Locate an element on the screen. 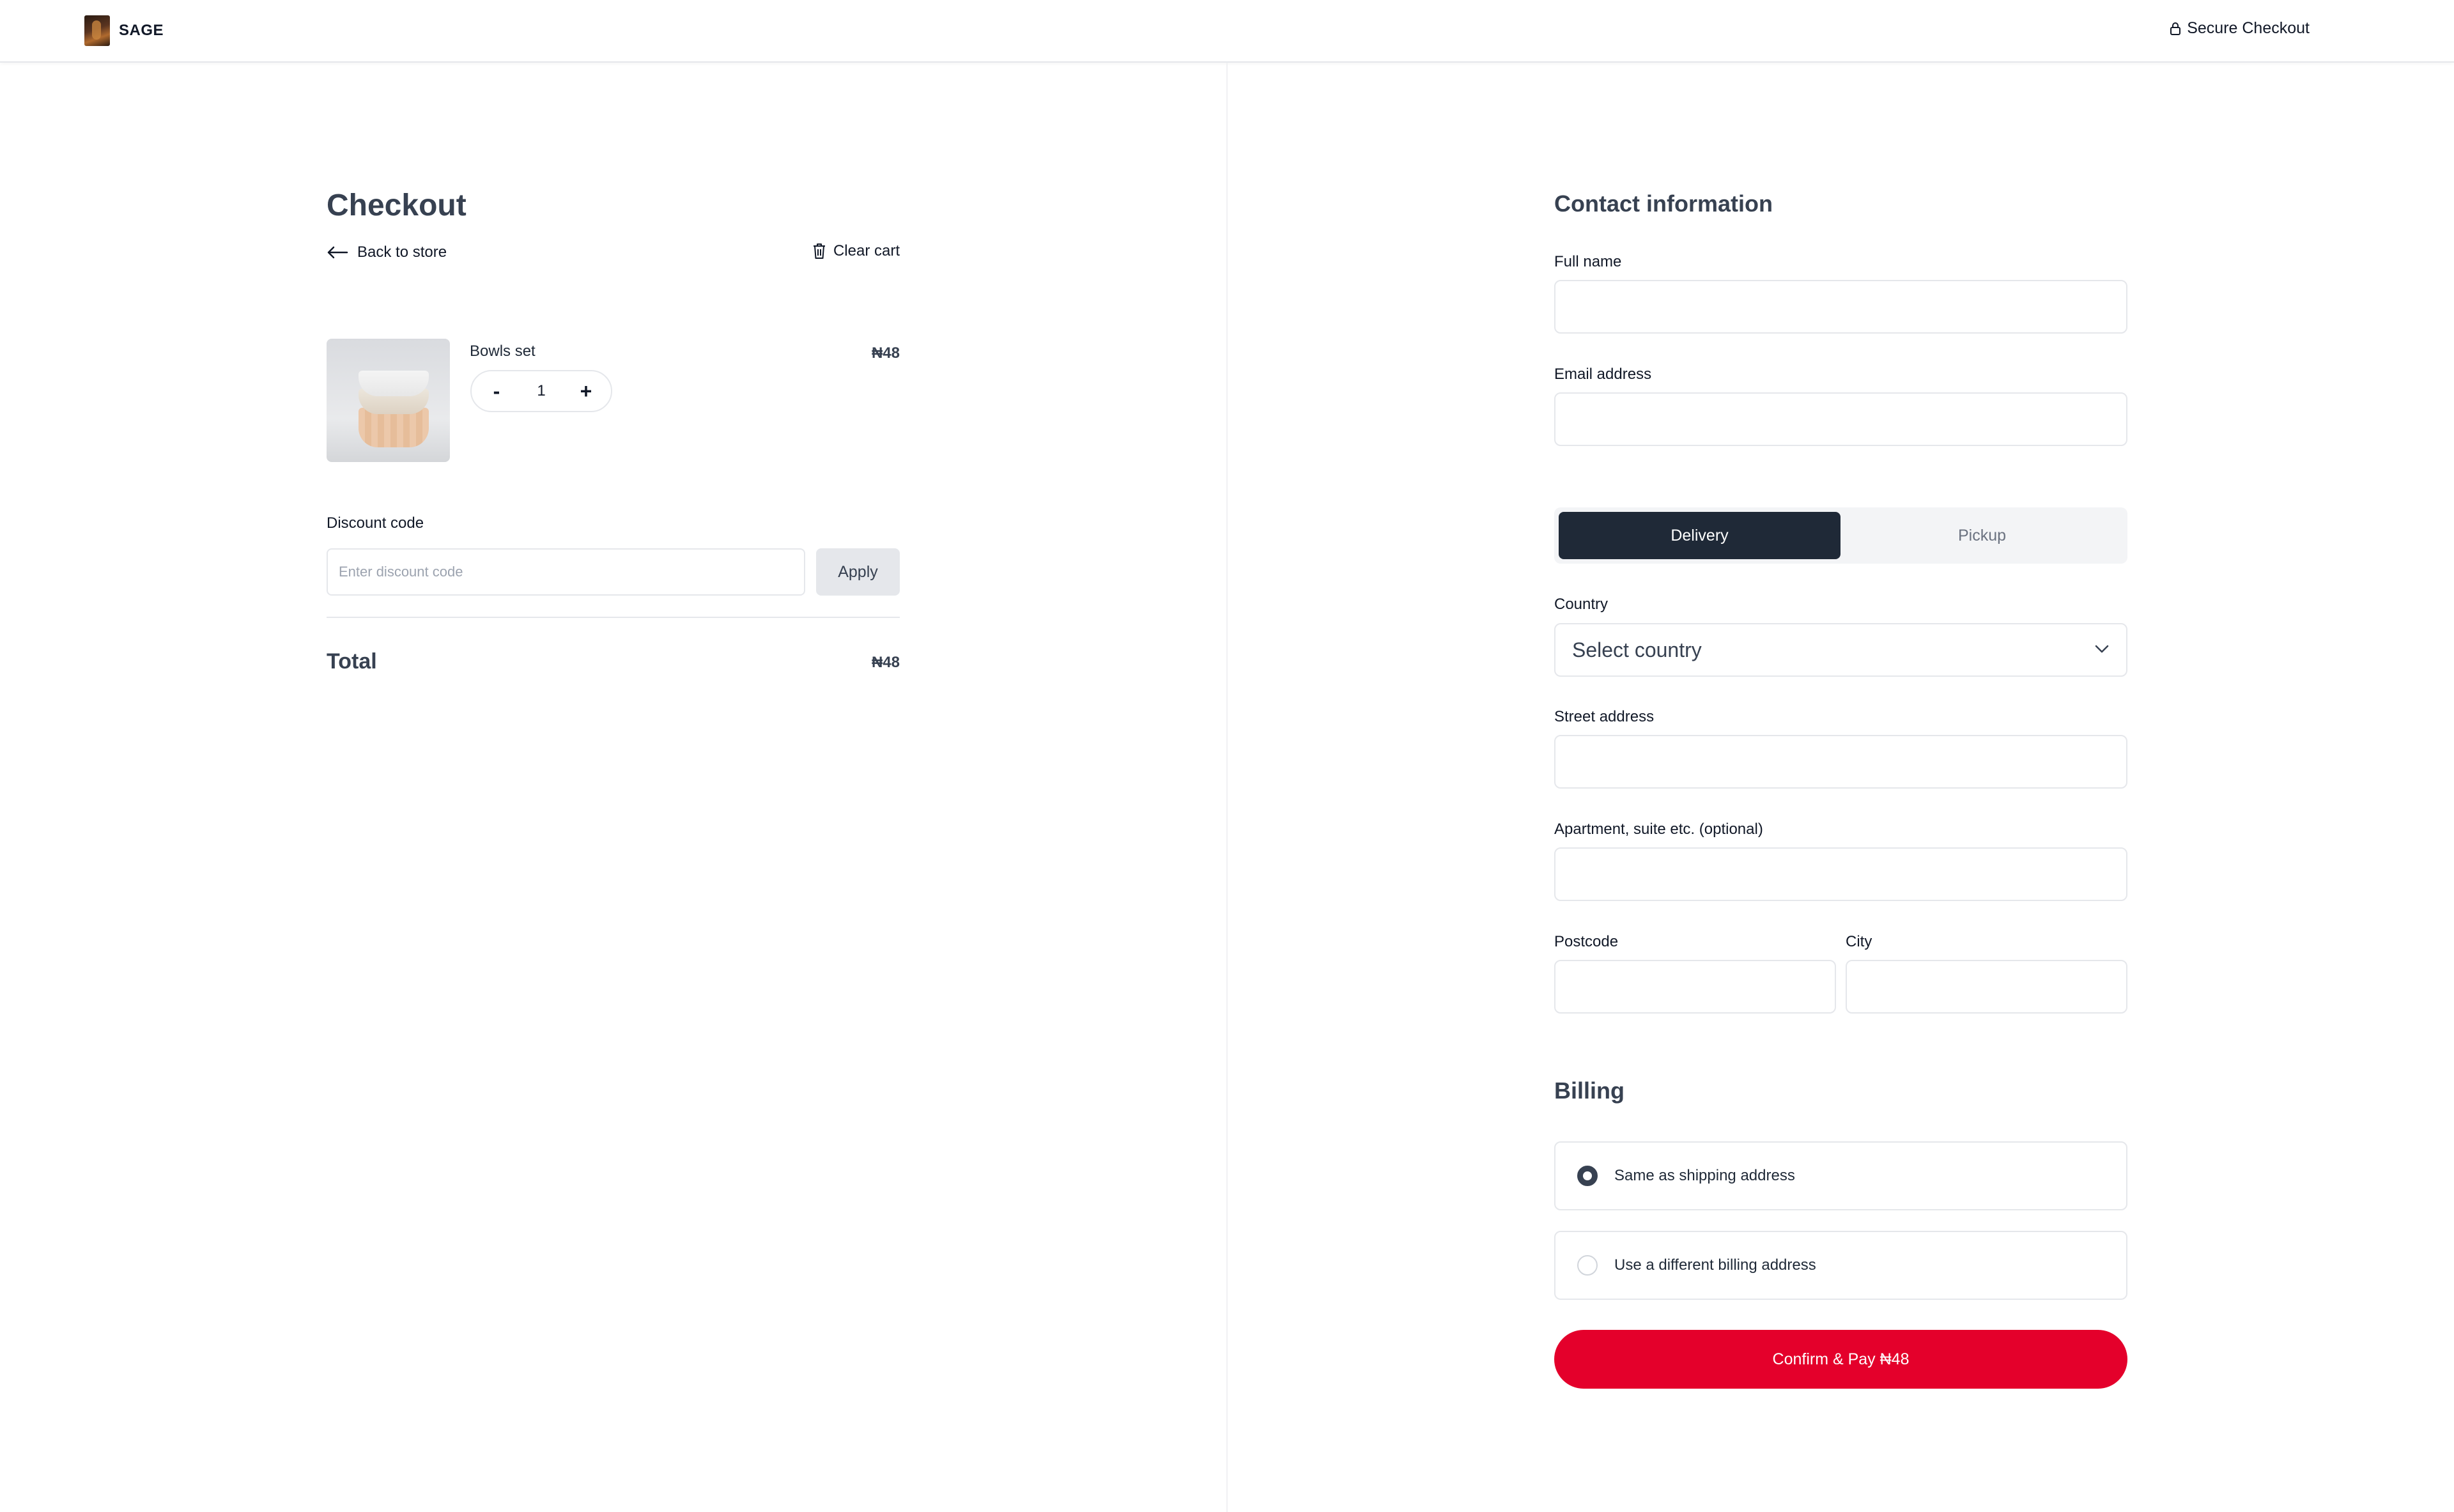  contact-information-title: Contact information is located at coordinates (1663, 204).